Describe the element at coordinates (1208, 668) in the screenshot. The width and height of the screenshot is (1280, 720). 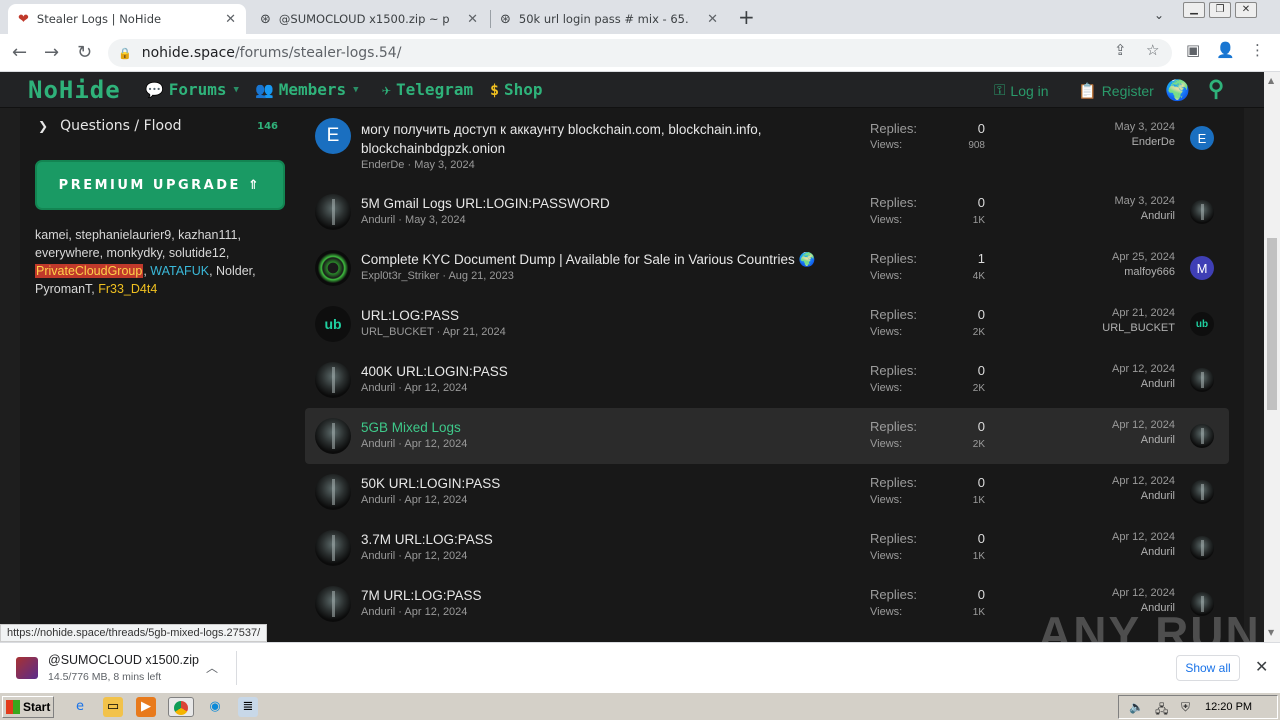
I see `show-all-button: Show all` at that location.